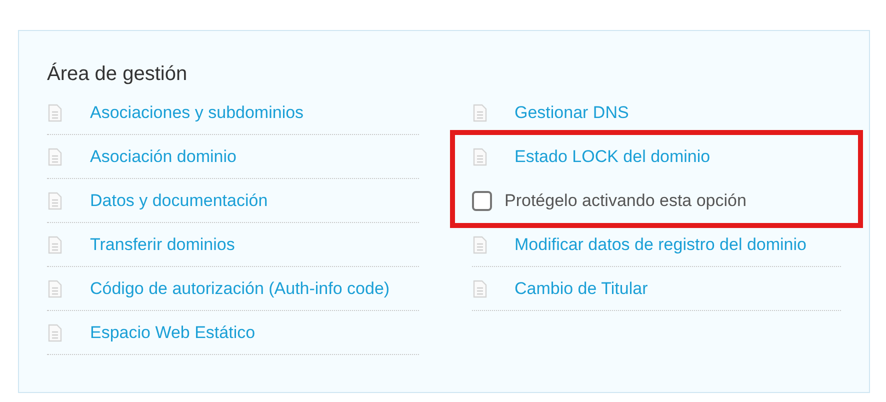  Describe the element at coordinates (625, 201) in the screenshot. I see `checkbox-label: Protégelo activando esta opción` at that location.